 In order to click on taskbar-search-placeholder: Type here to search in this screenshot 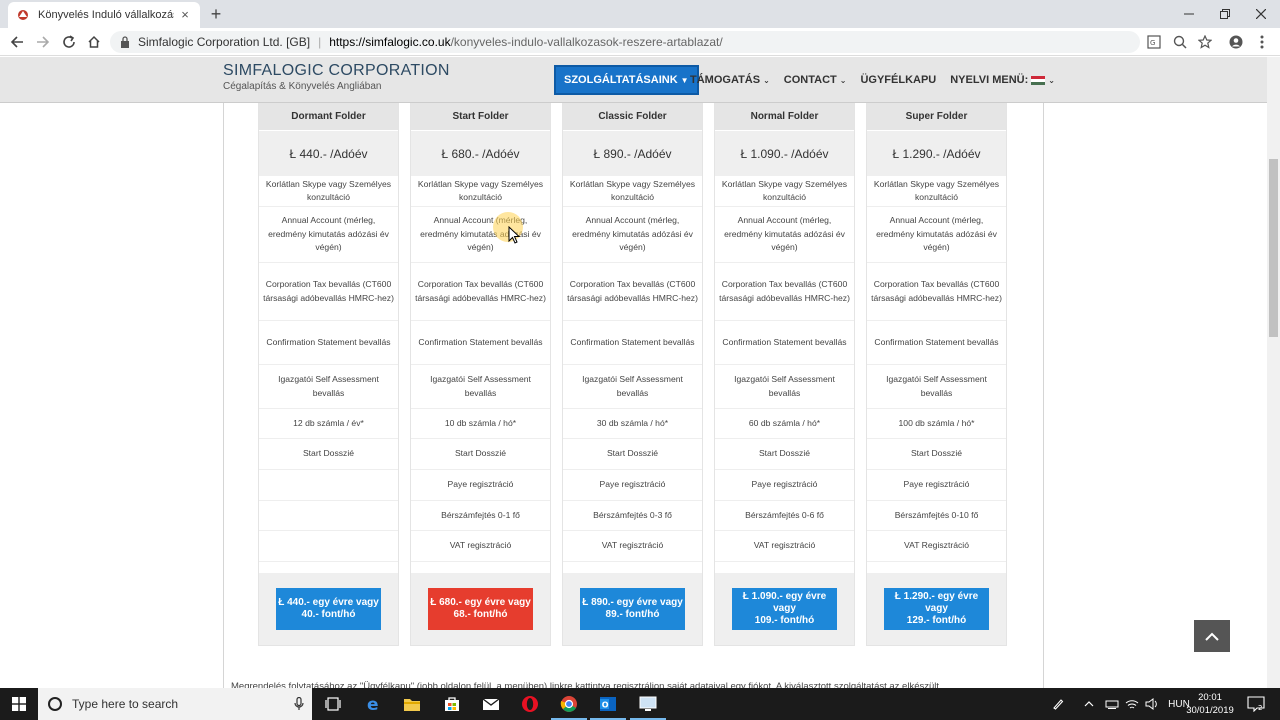, I will do `click(125, 704)`.